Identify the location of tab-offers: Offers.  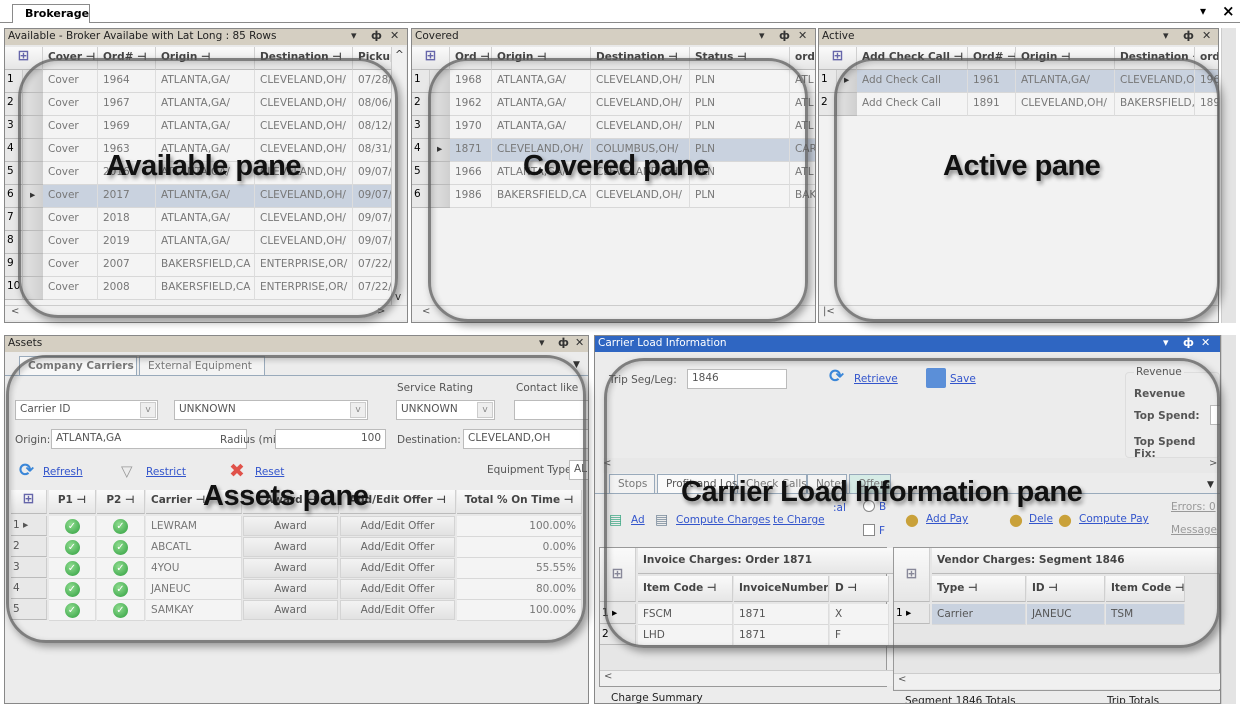
(870, 483).